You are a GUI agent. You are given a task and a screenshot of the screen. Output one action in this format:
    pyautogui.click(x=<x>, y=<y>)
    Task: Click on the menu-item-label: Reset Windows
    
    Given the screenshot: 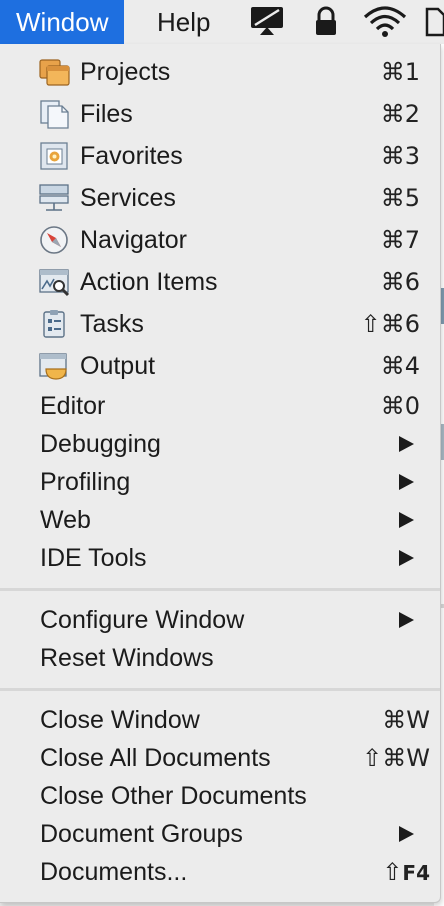 What is the action you would take?
    pyautogui.click(x=127, y=658)
    